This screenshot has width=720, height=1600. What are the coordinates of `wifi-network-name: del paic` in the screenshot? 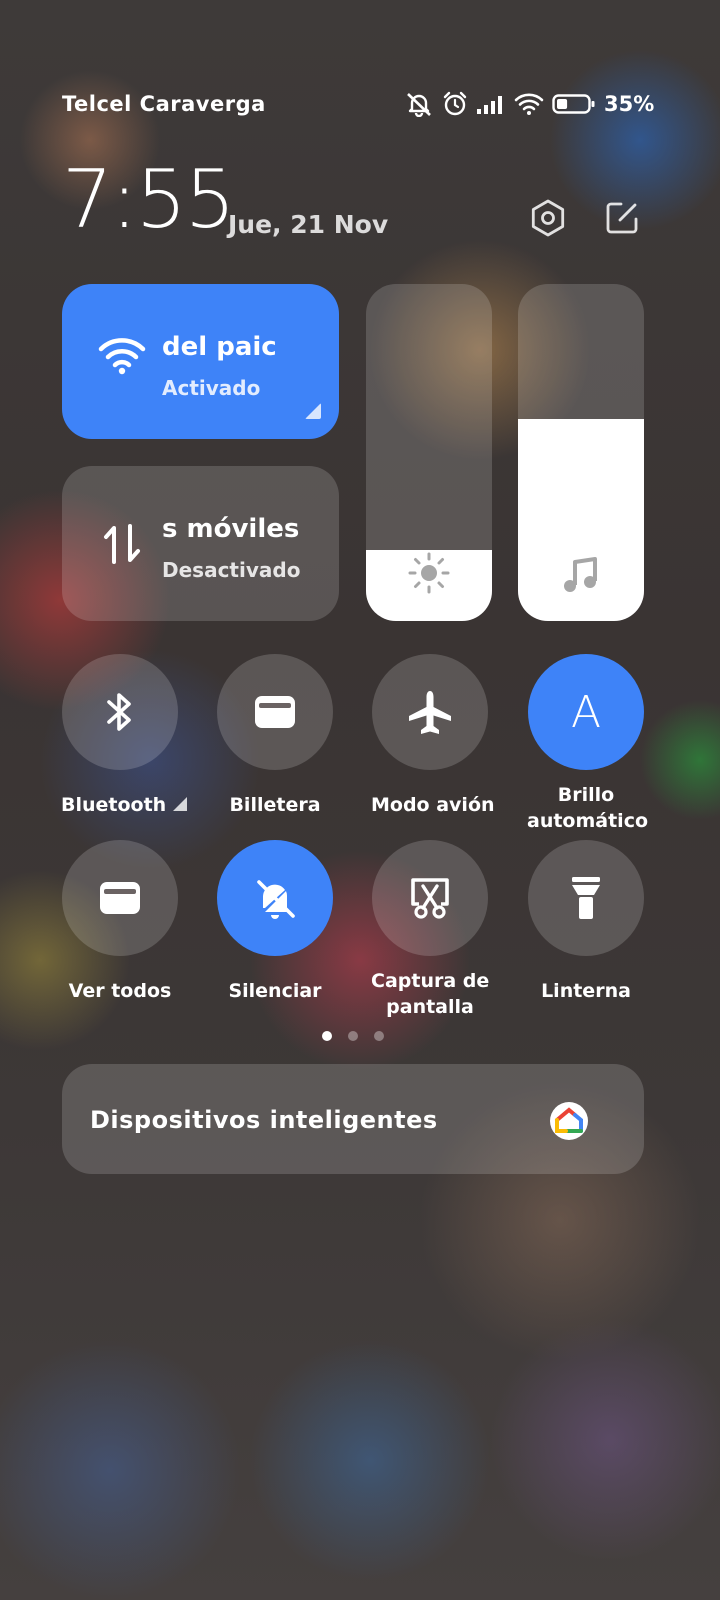 It's located at (219, 347).